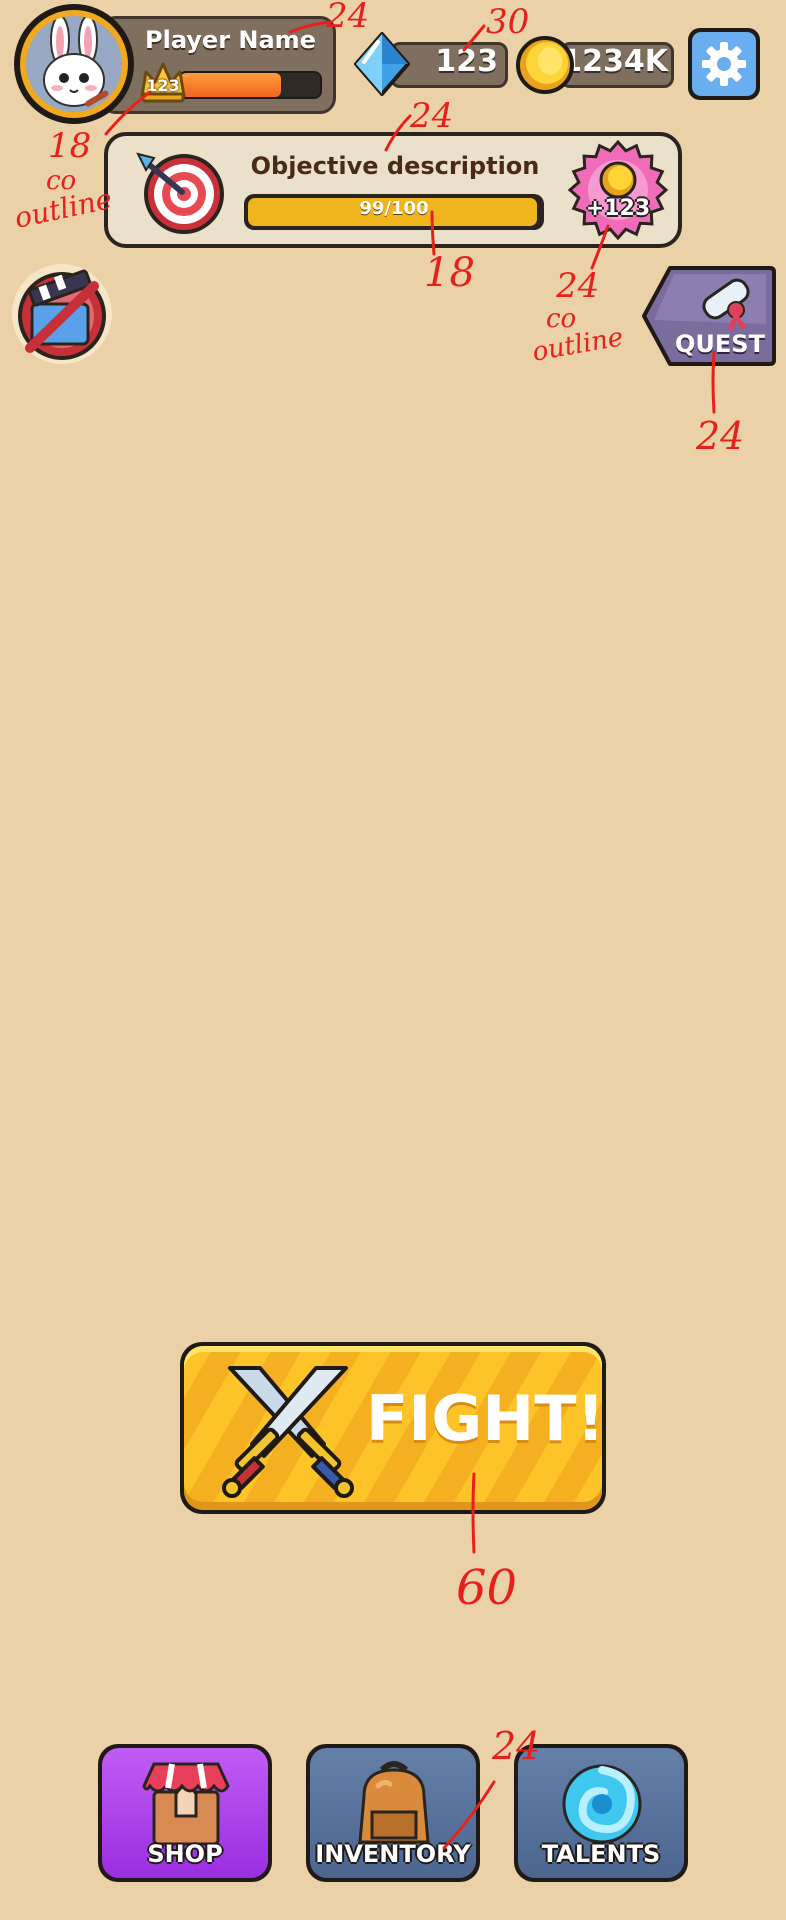 This screenshot has width=786, height=1920. What do you see at coordinates (601, 1854) in the screenshot?
I see `talents-label: TALENTS` at bounding box center [601, 1854].